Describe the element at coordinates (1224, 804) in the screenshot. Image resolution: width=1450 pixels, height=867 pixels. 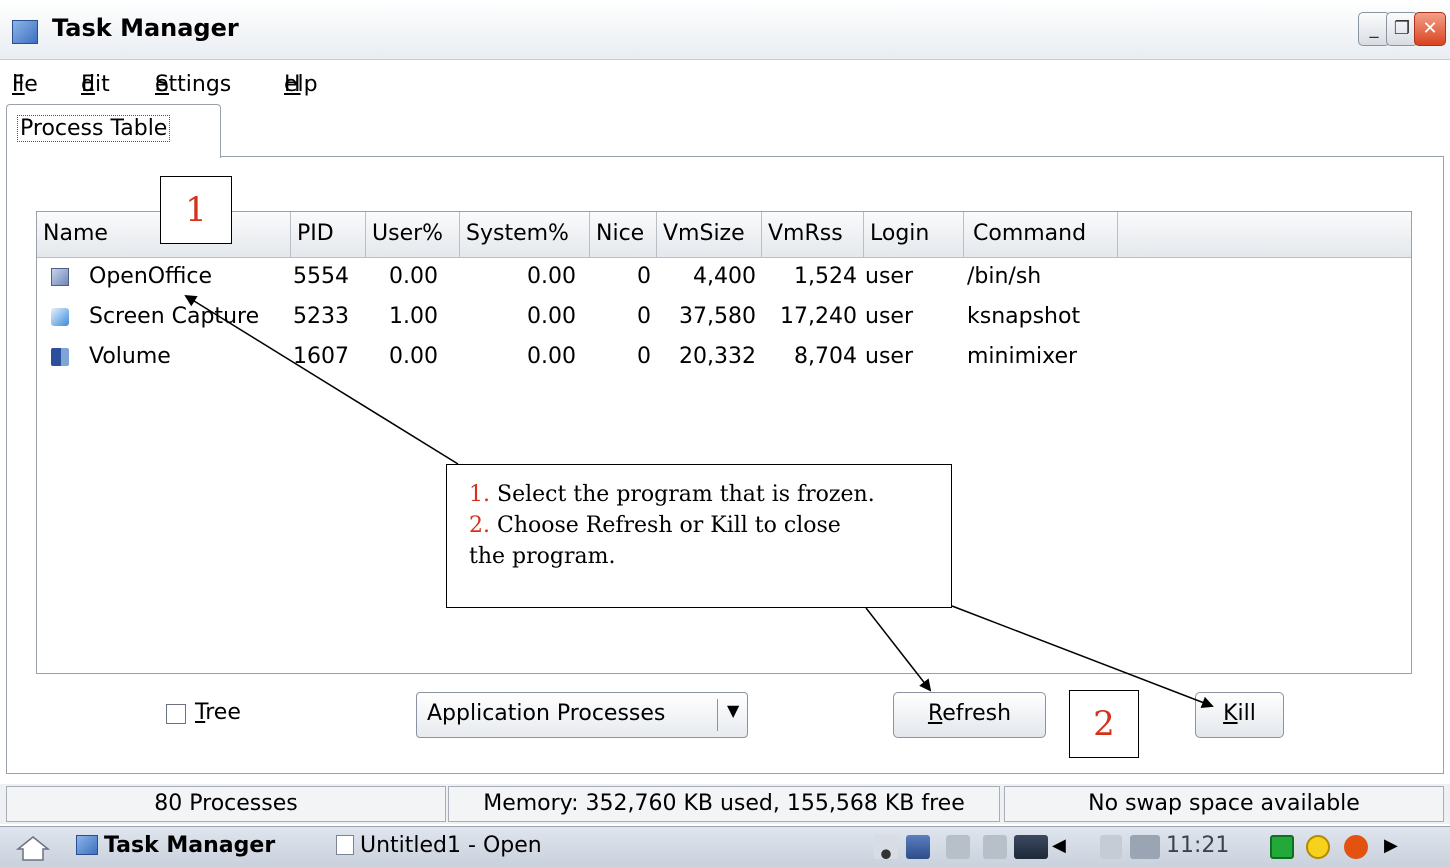
I see `swap-status: No swap space available` at that location.